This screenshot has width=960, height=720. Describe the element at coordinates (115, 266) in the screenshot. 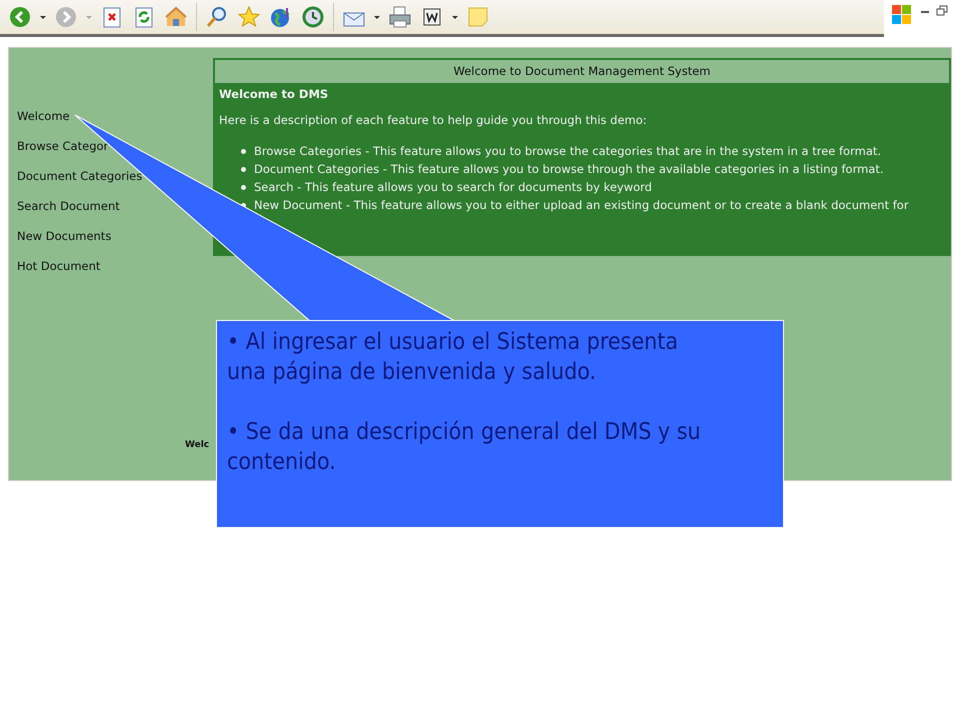

I see `nav-link: Hot Document` at that location.